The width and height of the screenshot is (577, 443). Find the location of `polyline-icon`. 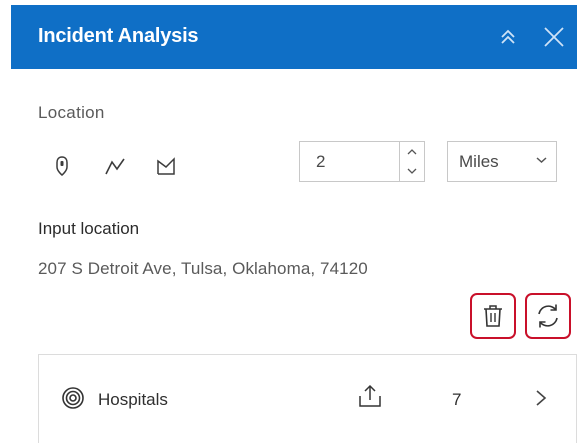

polyline-icon is located at coordinates (115, 166).